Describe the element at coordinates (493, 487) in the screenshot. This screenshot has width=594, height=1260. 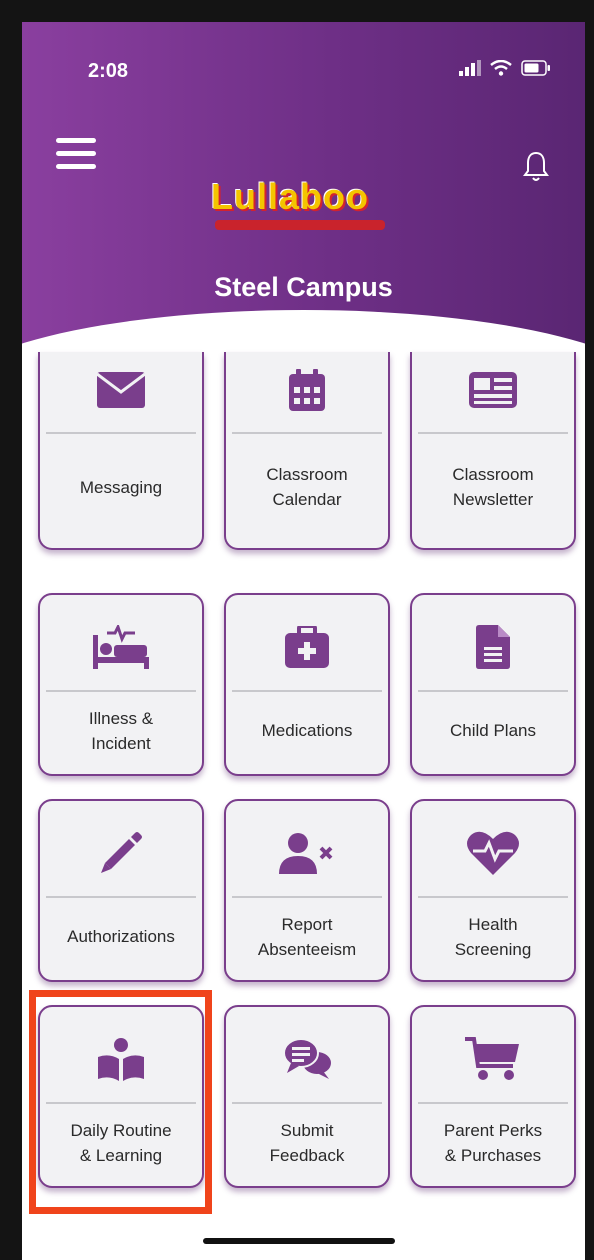
I see `tile-label: Classroom Newsletter` at that location.